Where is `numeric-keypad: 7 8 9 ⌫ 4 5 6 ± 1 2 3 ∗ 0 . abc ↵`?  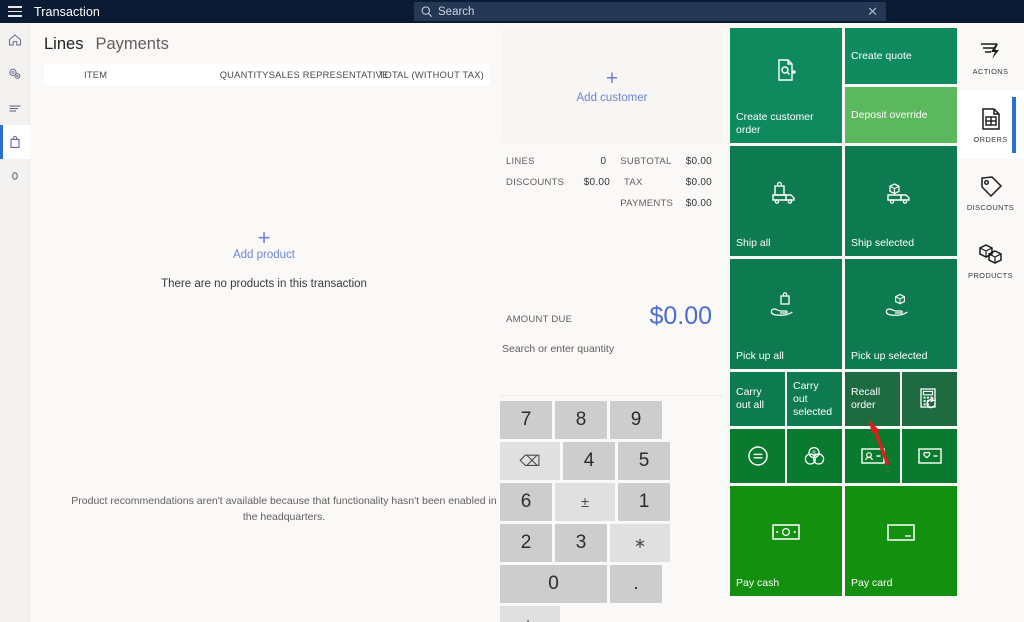
numeric-keypad: 7 8 9 ⌫ 4 5 6 ± 1 2 3 ∗ 0 . abc ↵ is located at coordinates (612, 508).